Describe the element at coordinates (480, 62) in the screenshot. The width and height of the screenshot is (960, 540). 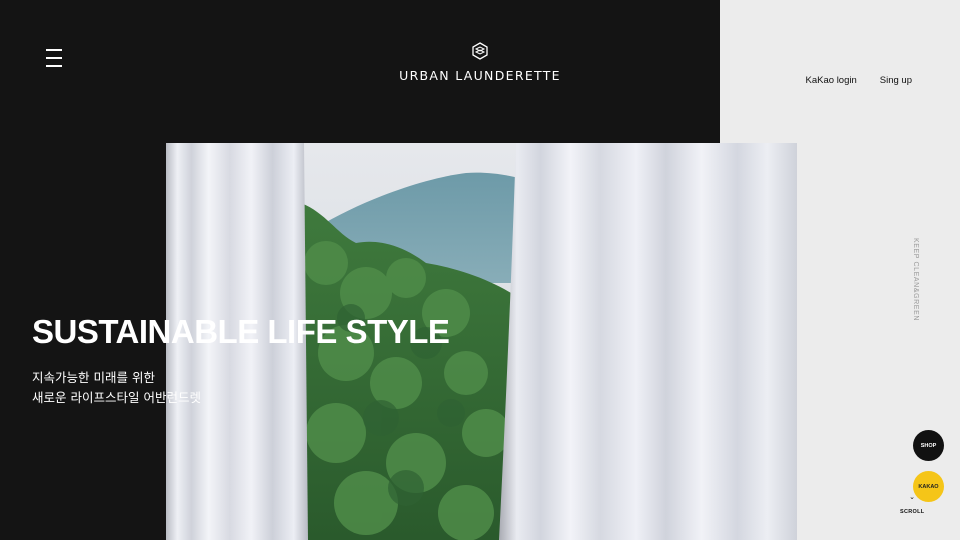
I see `brand-logo: URBAN LAUNDERETTE` at that location.